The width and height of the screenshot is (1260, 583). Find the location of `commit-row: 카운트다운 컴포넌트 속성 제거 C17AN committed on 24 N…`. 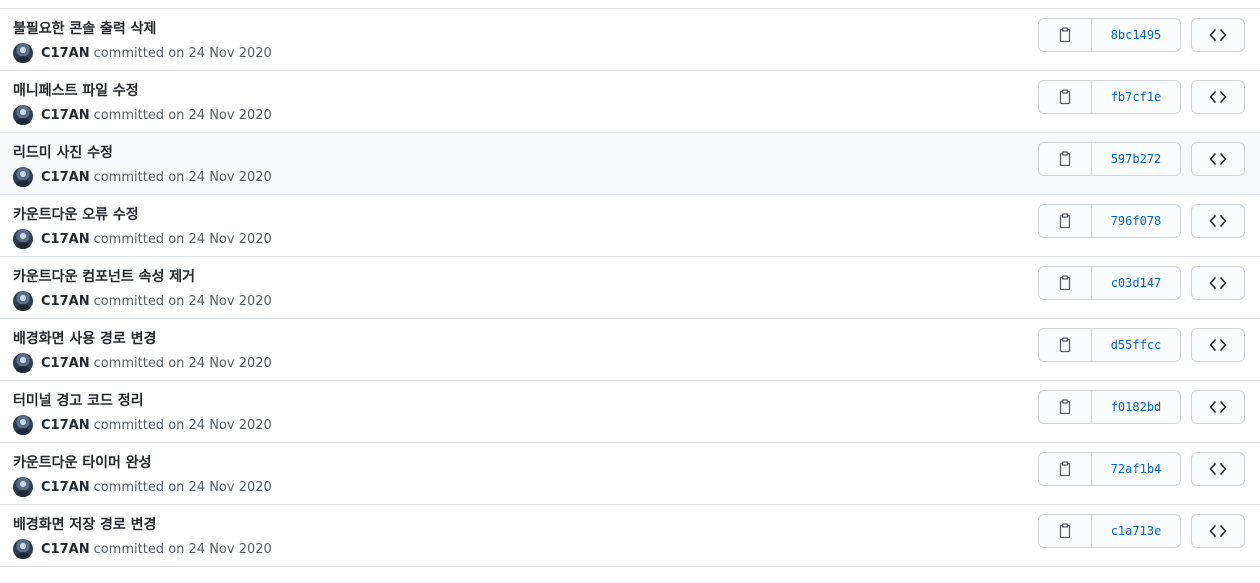

commit-row: 카운트다운 컴포넌트 속성 제거 C17AN committed on 24 N… is located at coordinates (630, 288).